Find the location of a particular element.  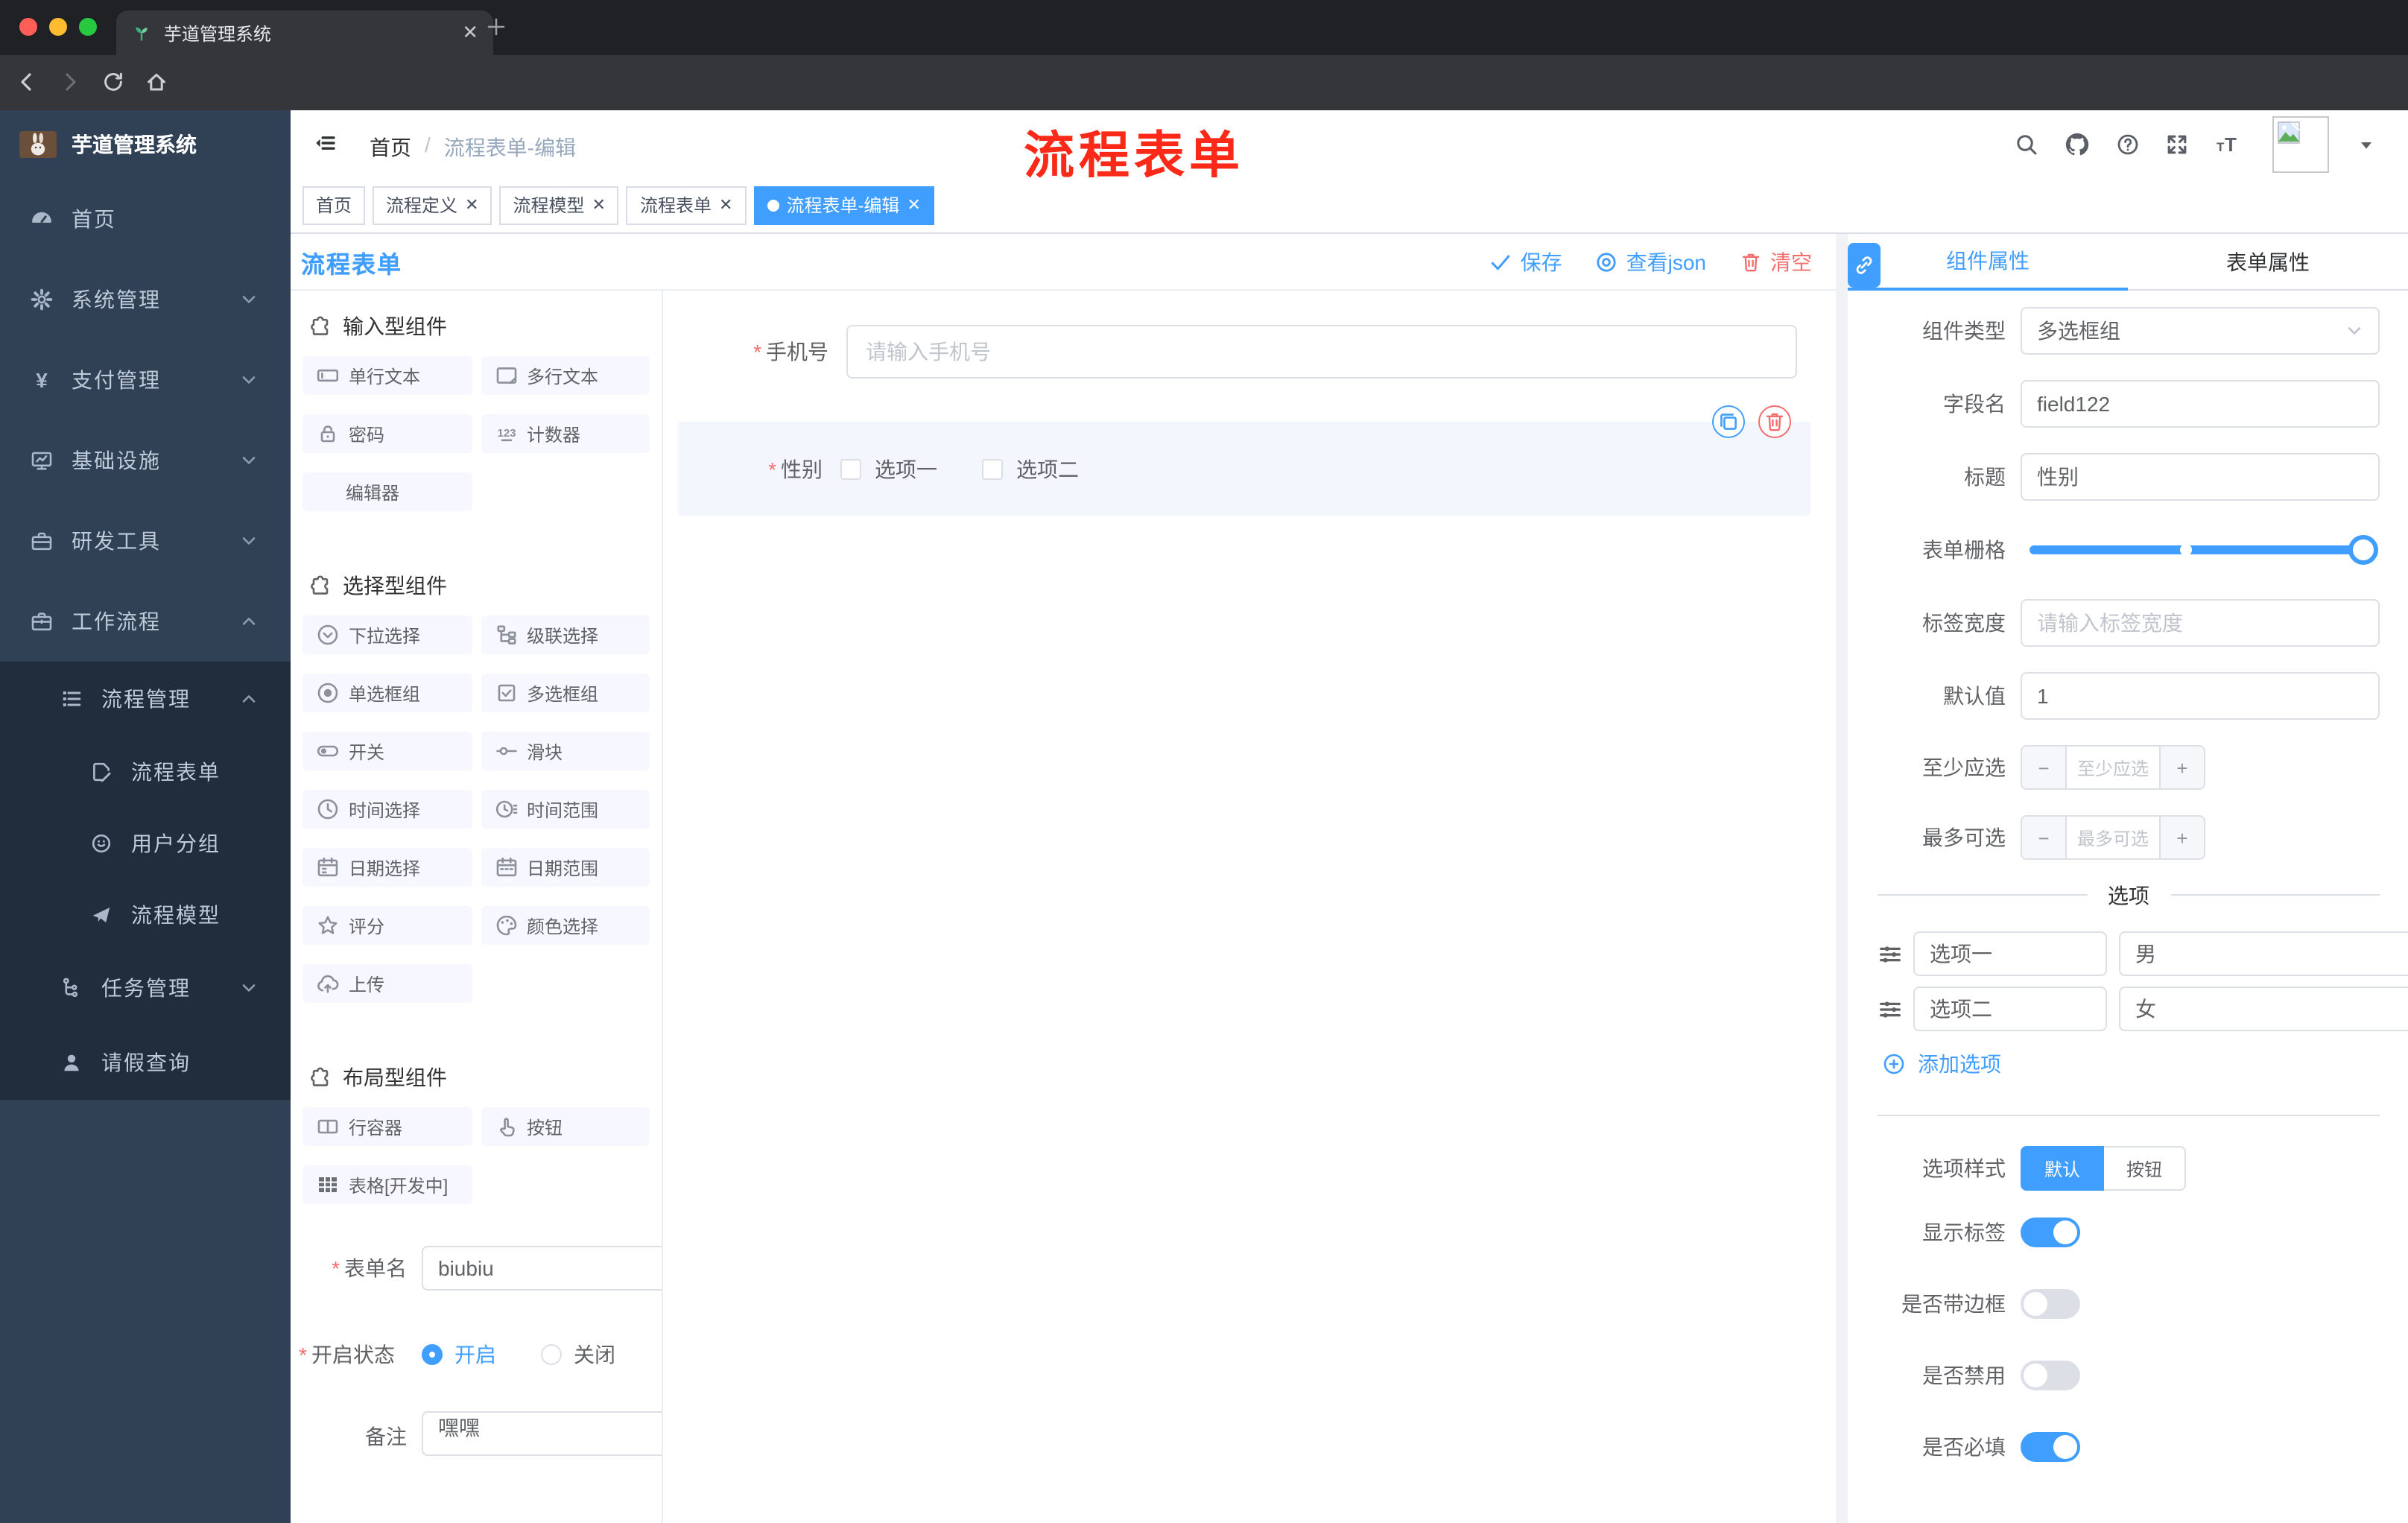

avatar-caret-icon is located at coordinates (2366, 144).